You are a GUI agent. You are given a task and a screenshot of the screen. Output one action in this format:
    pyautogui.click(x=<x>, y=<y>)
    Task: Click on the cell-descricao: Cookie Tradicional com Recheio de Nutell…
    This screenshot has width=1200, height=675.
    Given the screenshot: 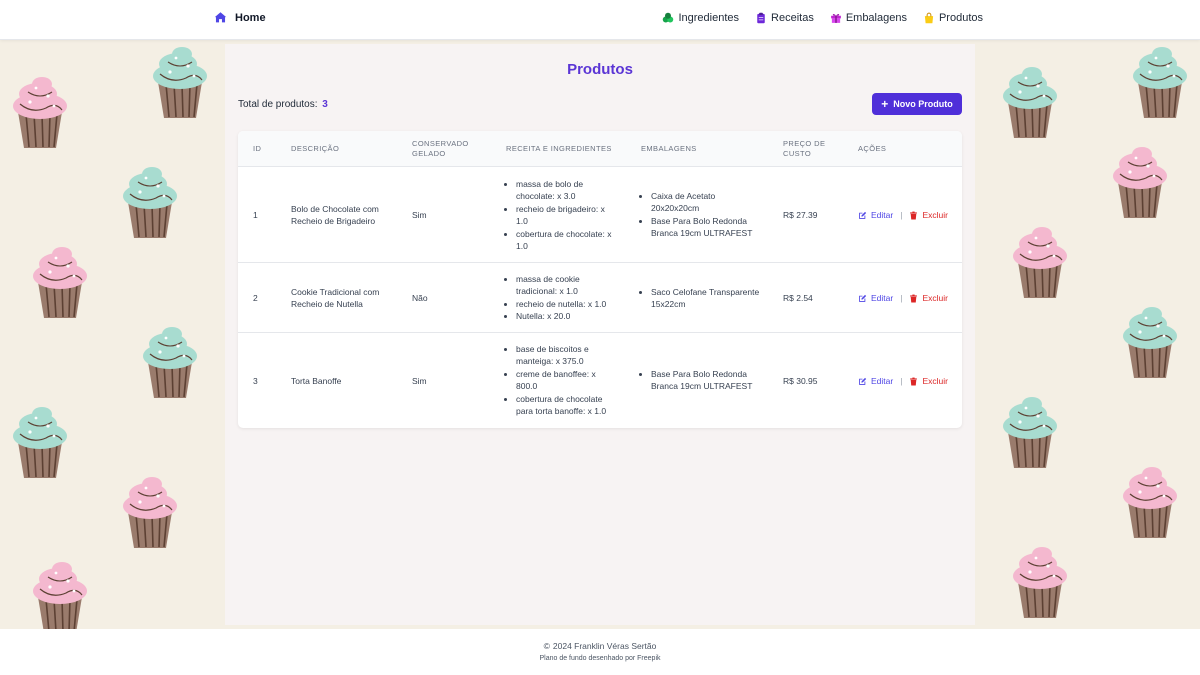 What is the action you would take?
    pyautogui.click(x=335, y=298)
    